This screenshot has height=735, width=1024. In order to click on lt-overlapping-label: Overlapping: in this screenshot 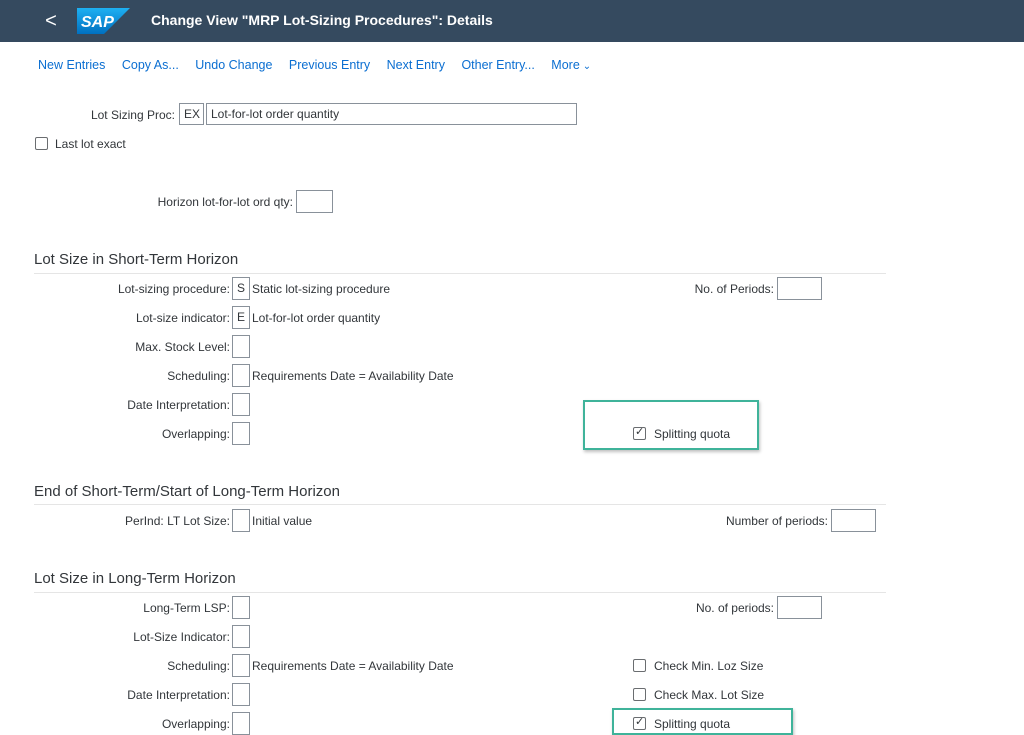, I will do `click(195, 724)`.